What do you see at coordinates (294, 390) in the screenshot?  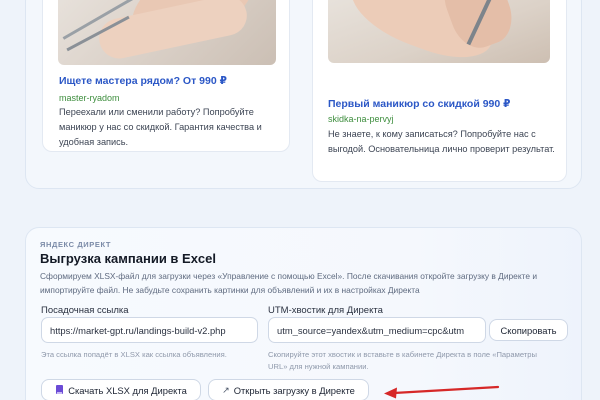 I see `open-direct-upload-label: Открыть загрузку в Директе` at bounding box center [294, 390].